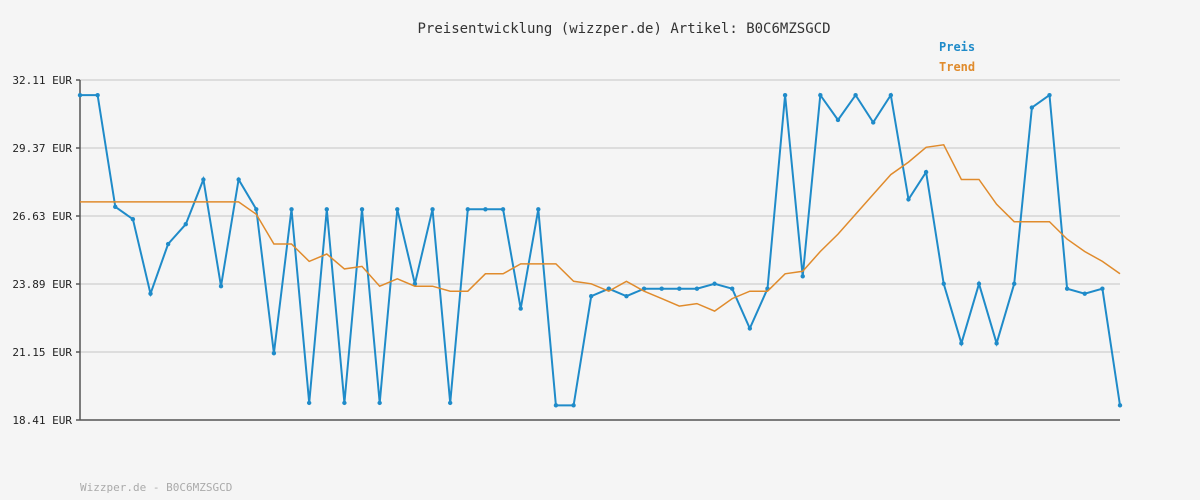 Image resolution: width=1200 pixels, height=500 pixels. Describe the element at coordinates (42, 284) in the screenshot. I see `y-tick-label-2: 23.89 EUR` at that location.